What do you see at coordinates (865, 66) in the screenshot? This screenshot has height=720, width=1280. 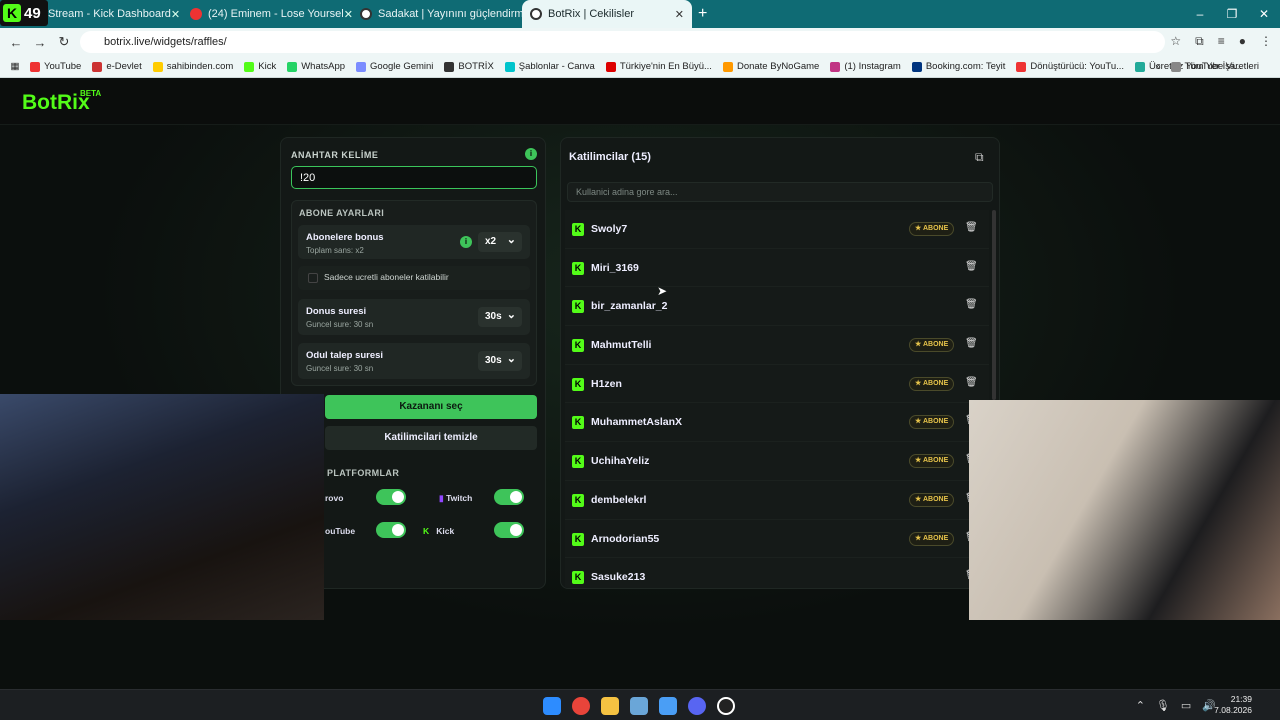 I see `bookmark: (1) Instagram` at bounding box center [865, 66].